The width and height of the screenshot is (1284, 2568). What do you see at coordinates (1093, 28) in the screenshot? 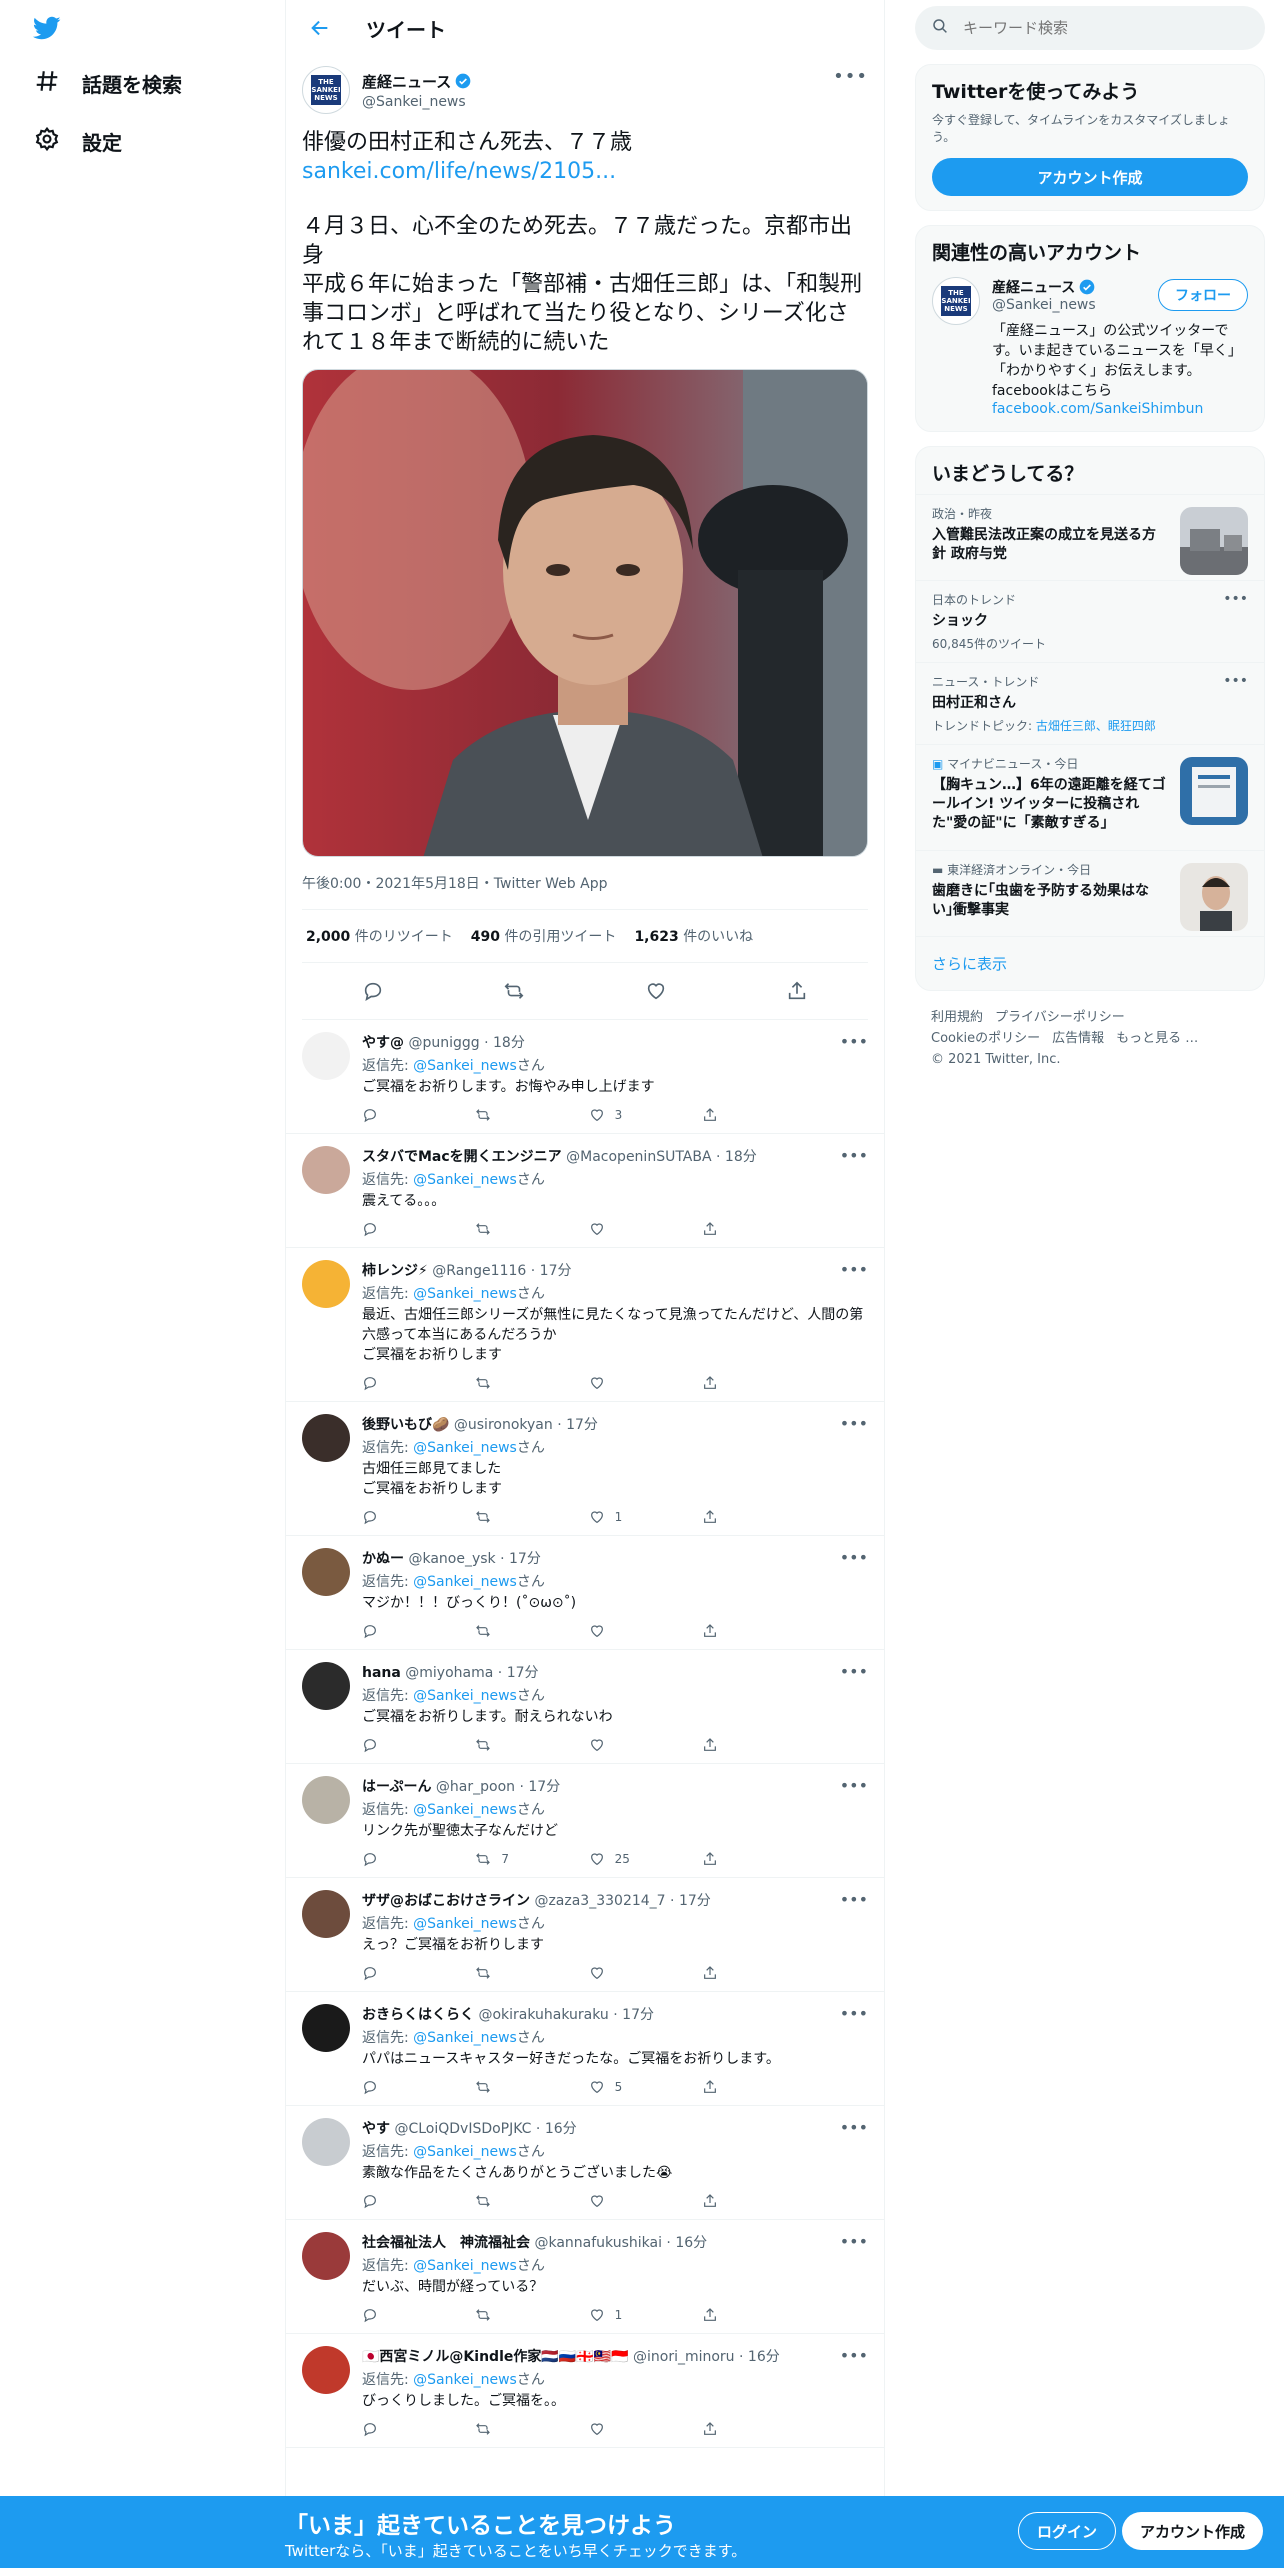
I see `search-input` at bounding box center [1093, 28].